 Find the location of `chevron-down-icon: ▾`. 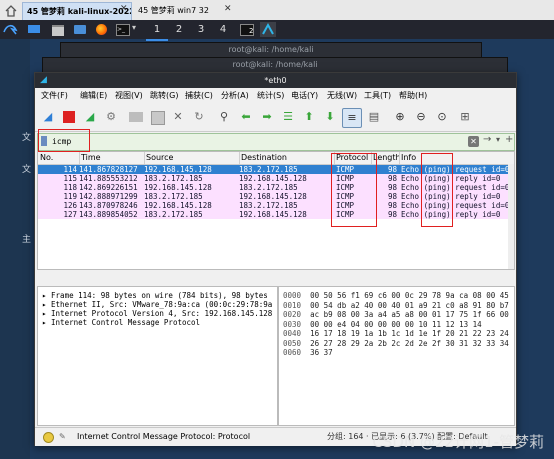

chevron-down-icon: ▾ is located at coordinates (134, 27).